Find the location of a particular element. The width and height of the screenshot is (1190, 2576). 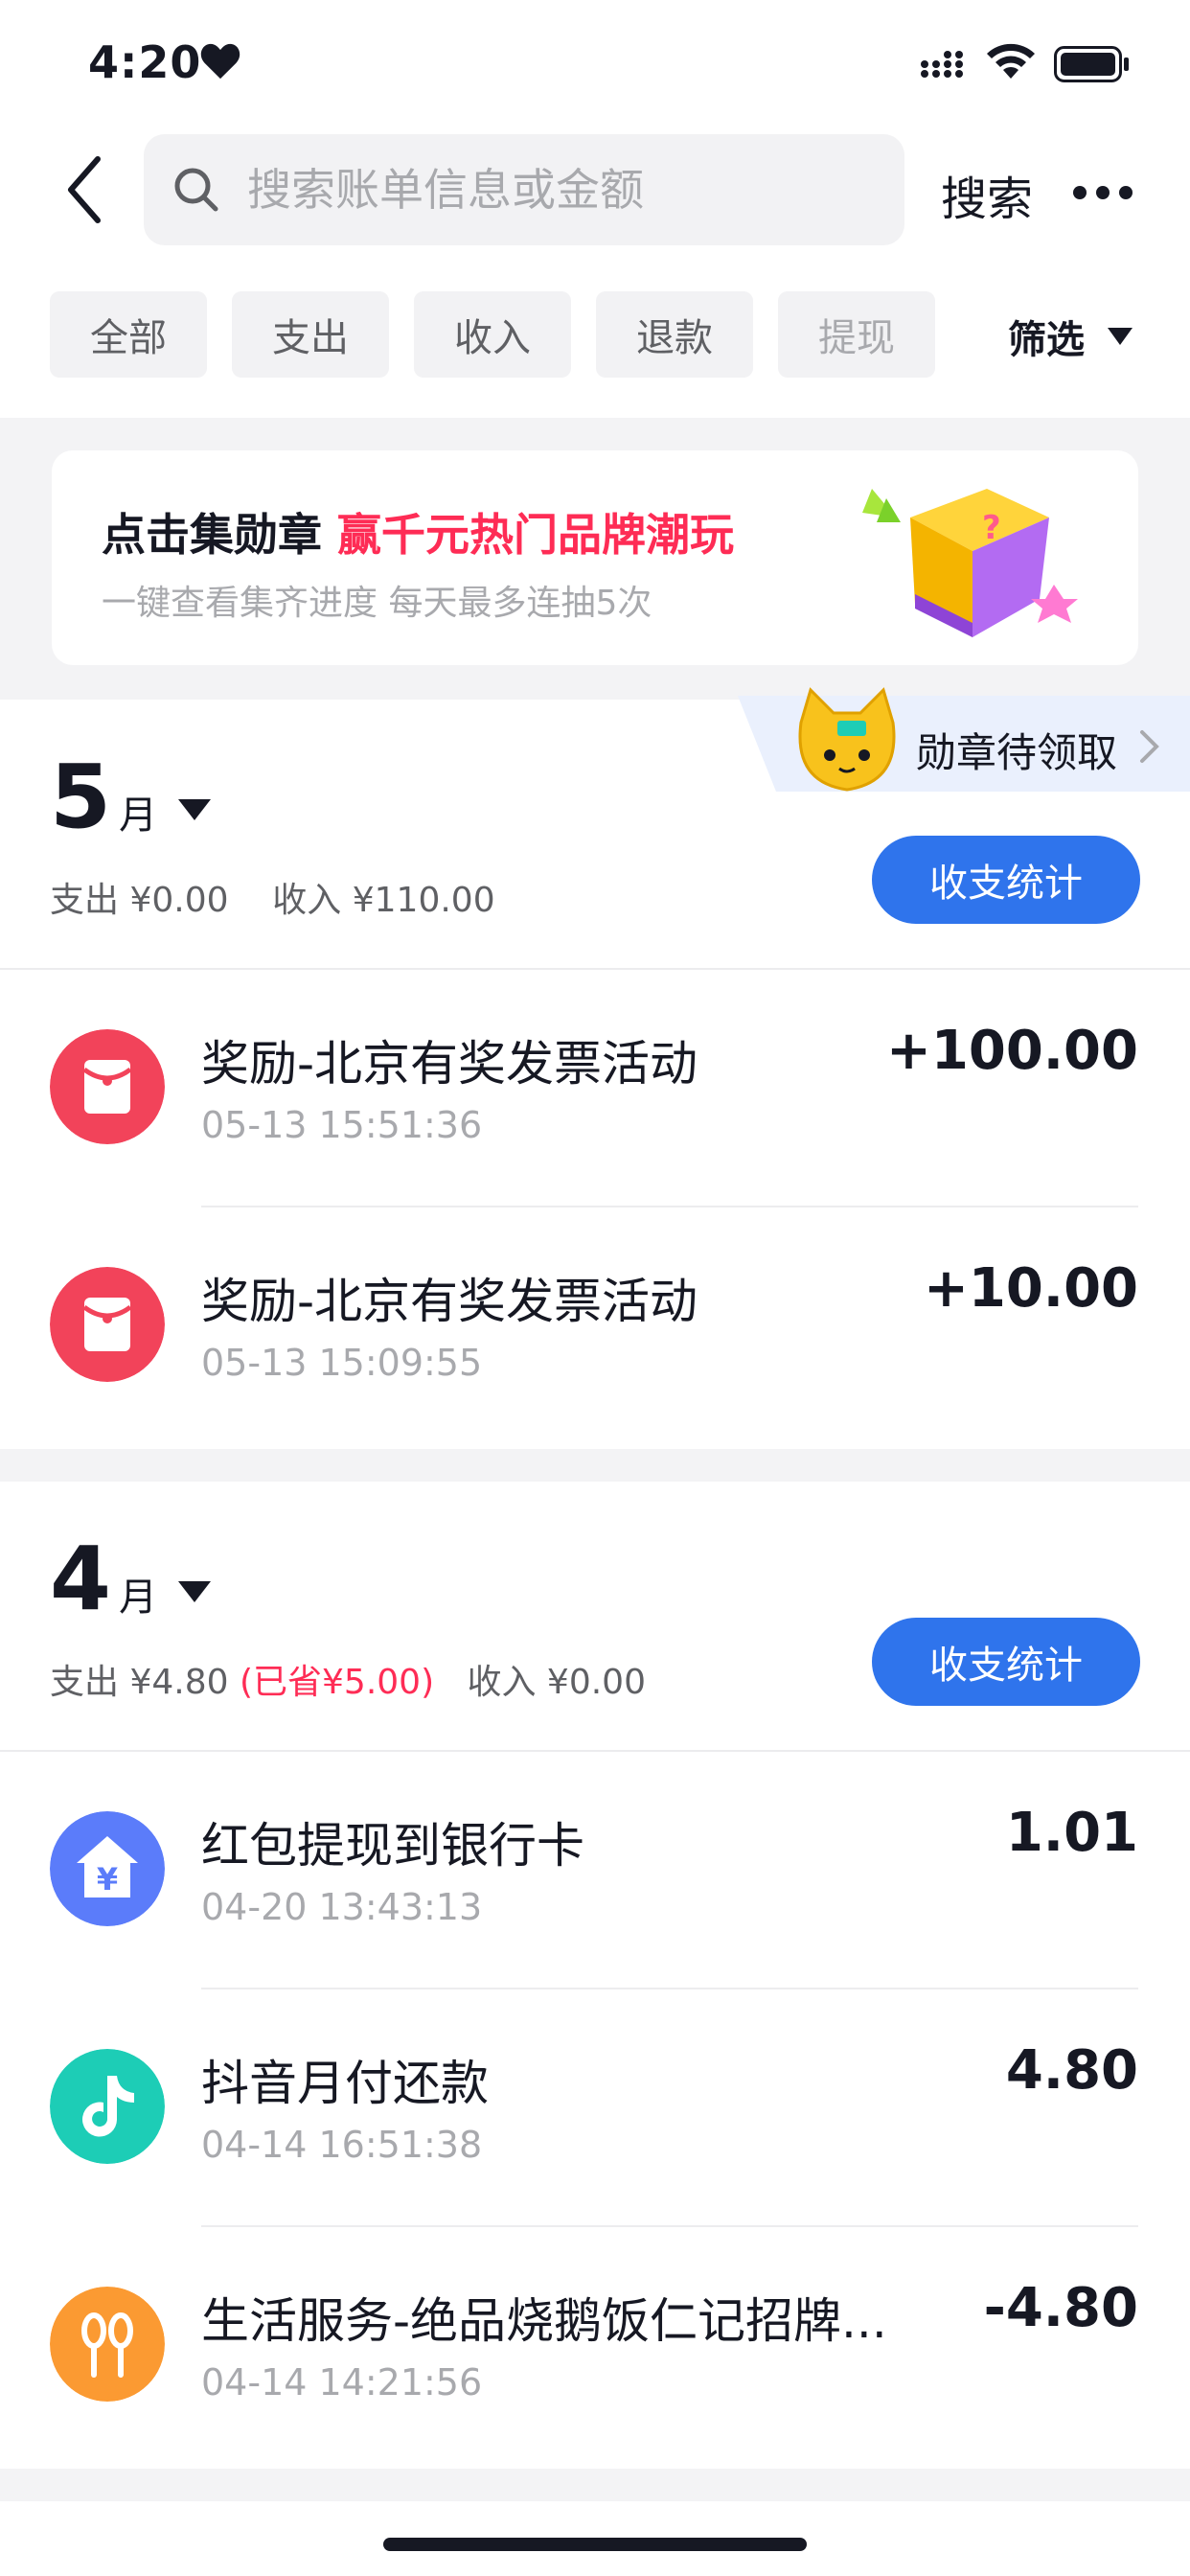

transaction-title: 红包提现到银行卡 is located at coordinates (393, 1846).